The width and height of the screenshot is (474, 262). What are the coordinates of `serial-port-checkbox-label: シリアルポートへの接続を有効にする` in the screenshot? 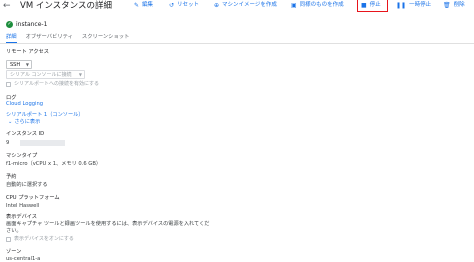 It's located at (57, 84).